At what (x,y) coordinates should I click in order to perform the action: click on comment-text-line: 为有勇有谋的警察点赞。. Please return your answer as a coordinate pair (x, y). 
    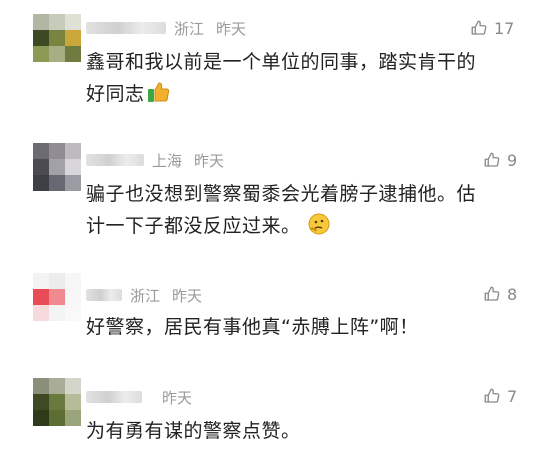
    Looking at the image, I should click on (193, 431).